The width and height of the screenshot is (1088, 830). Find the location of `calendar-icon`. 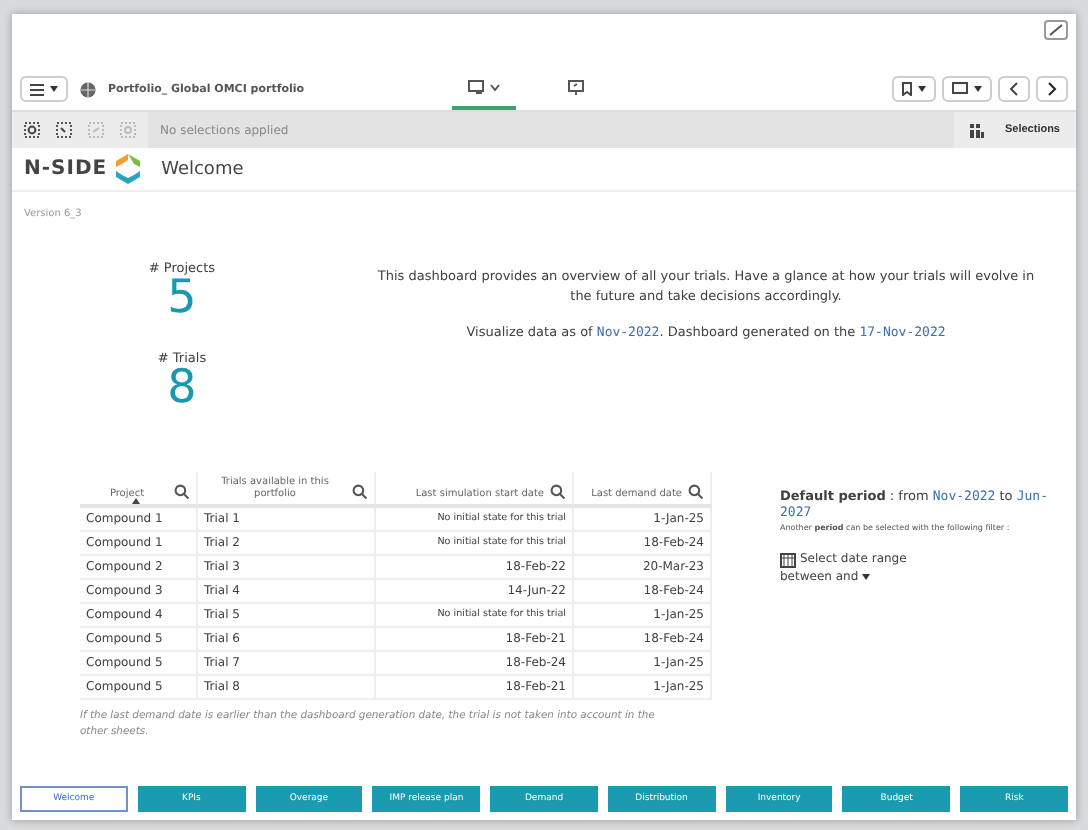

calendar-icon is located at coordinates (788, 559).